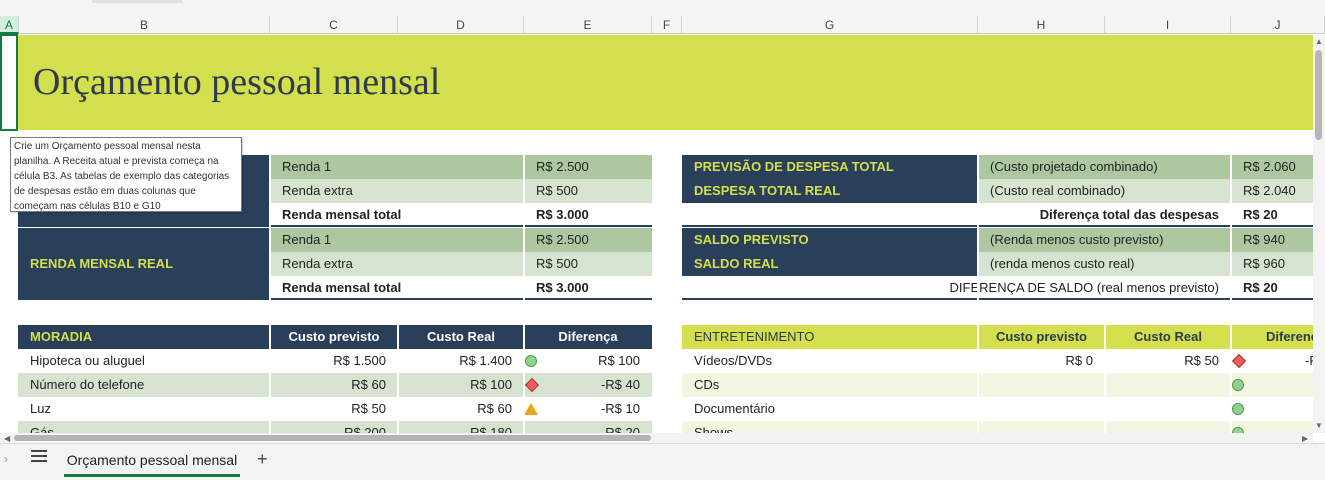  What do you see at coordinates (1168, 337) in the screenshot?
I see `entretenimento-header-actual: Custo Real` at bounding box center [1168, 337].